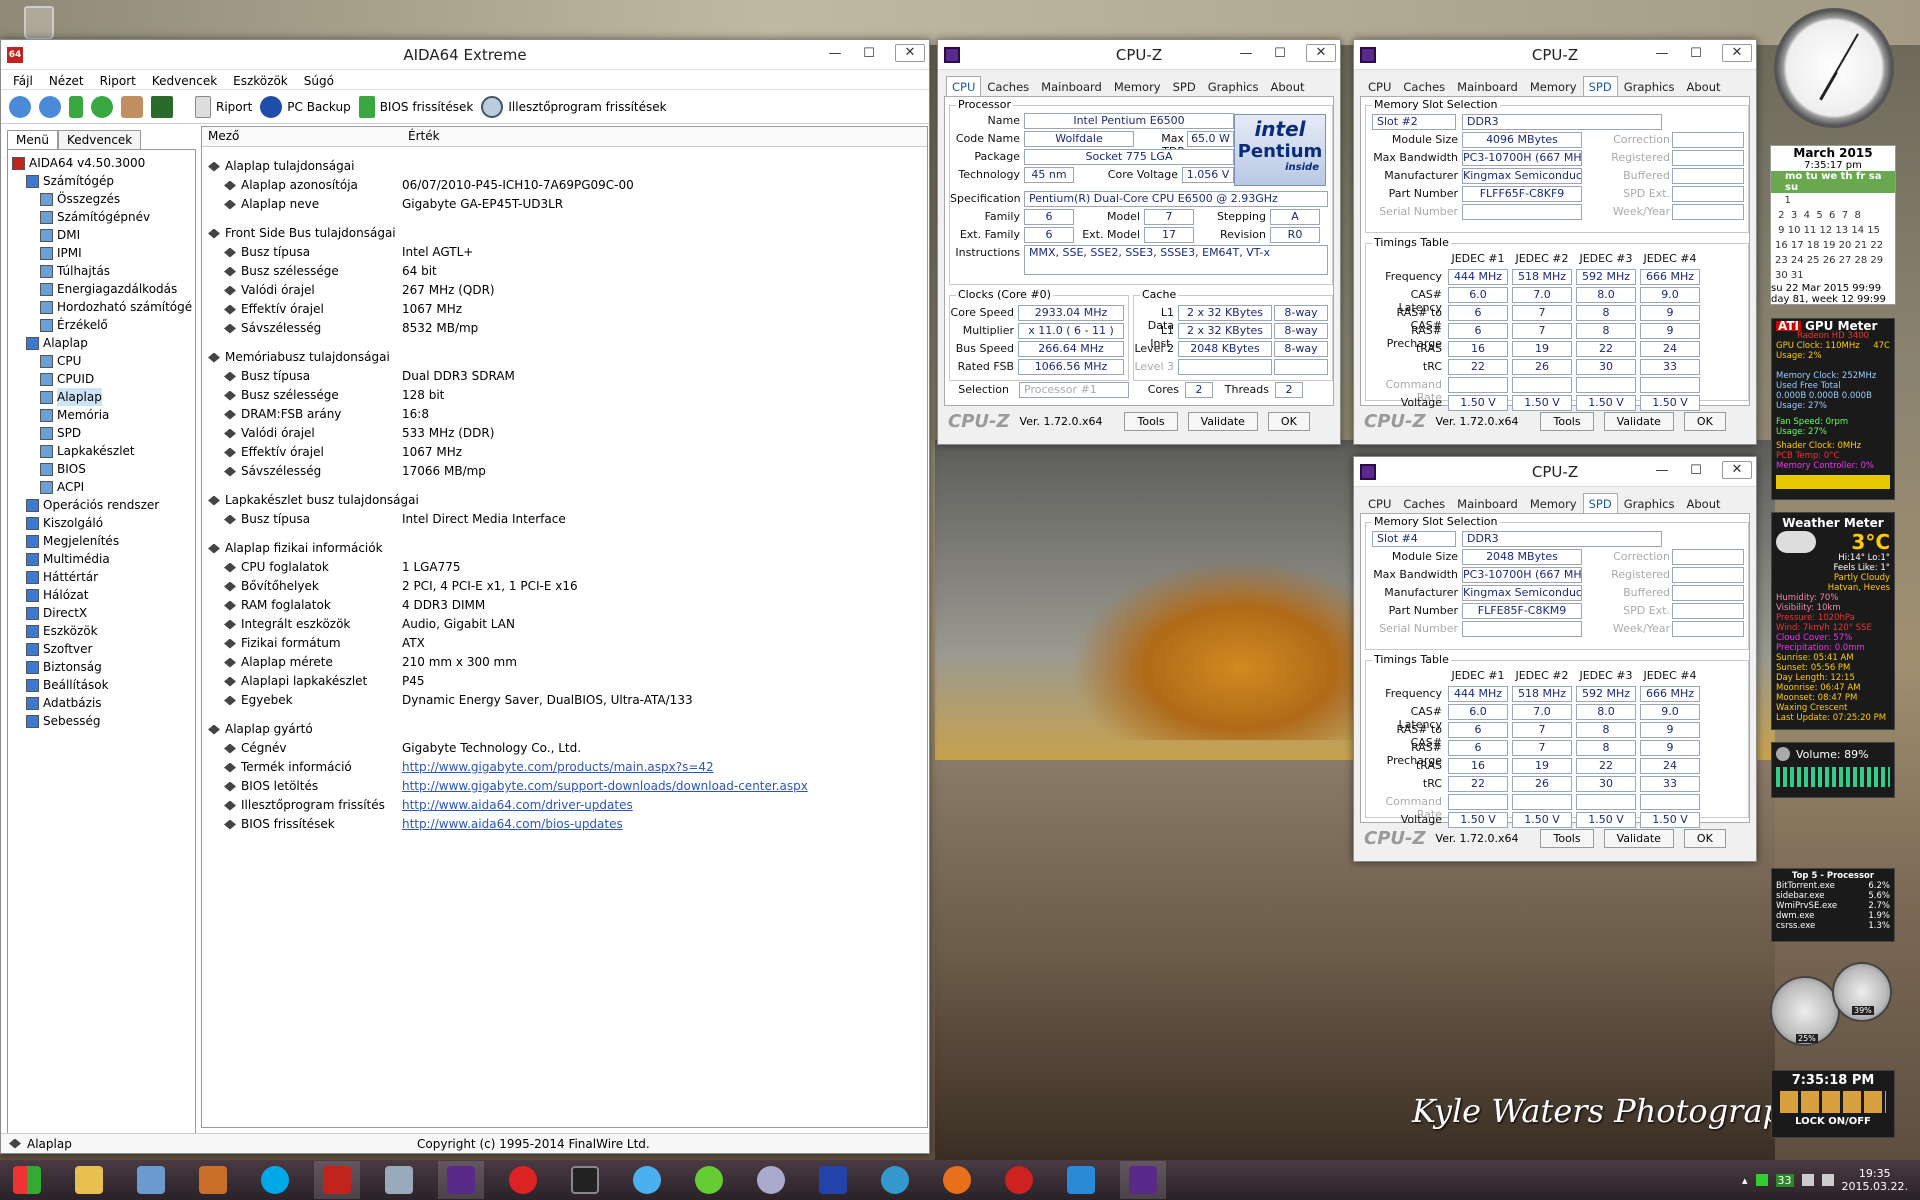  Describe the element at coordinates (1833, 1006) in the screenshot. I see `gauge-gadget: 25% 39%` at that location.